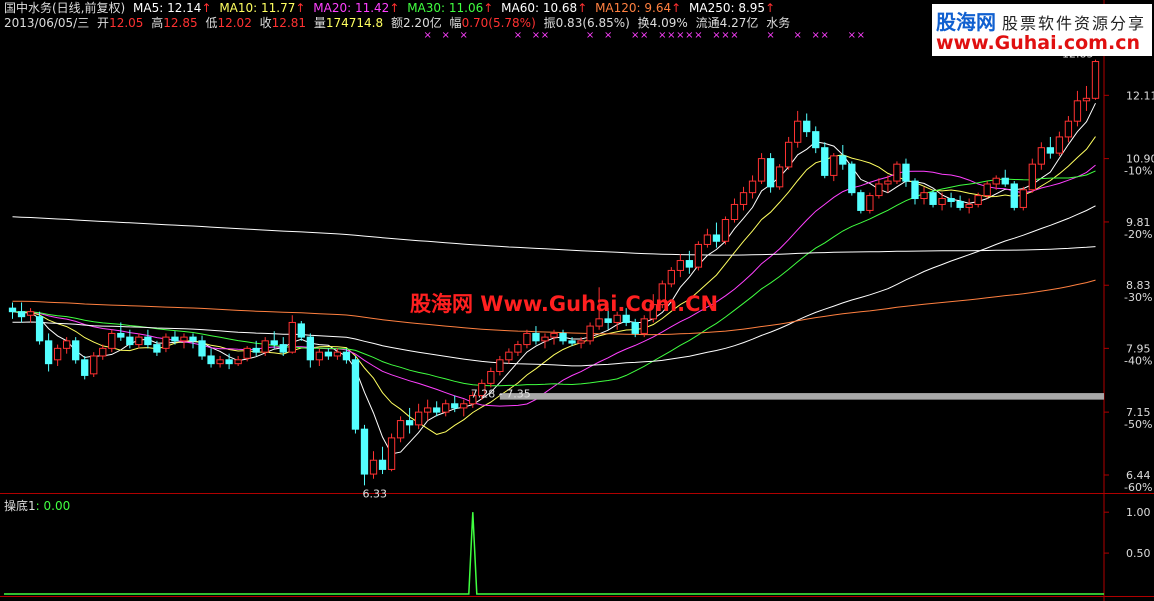  What do you see at coordinates (1042, 30) in the screenshot?
I see `site-logo: 股海网 股票软件资源分享 www.Guhai.com.cn` at bounding box center [1042, 30].